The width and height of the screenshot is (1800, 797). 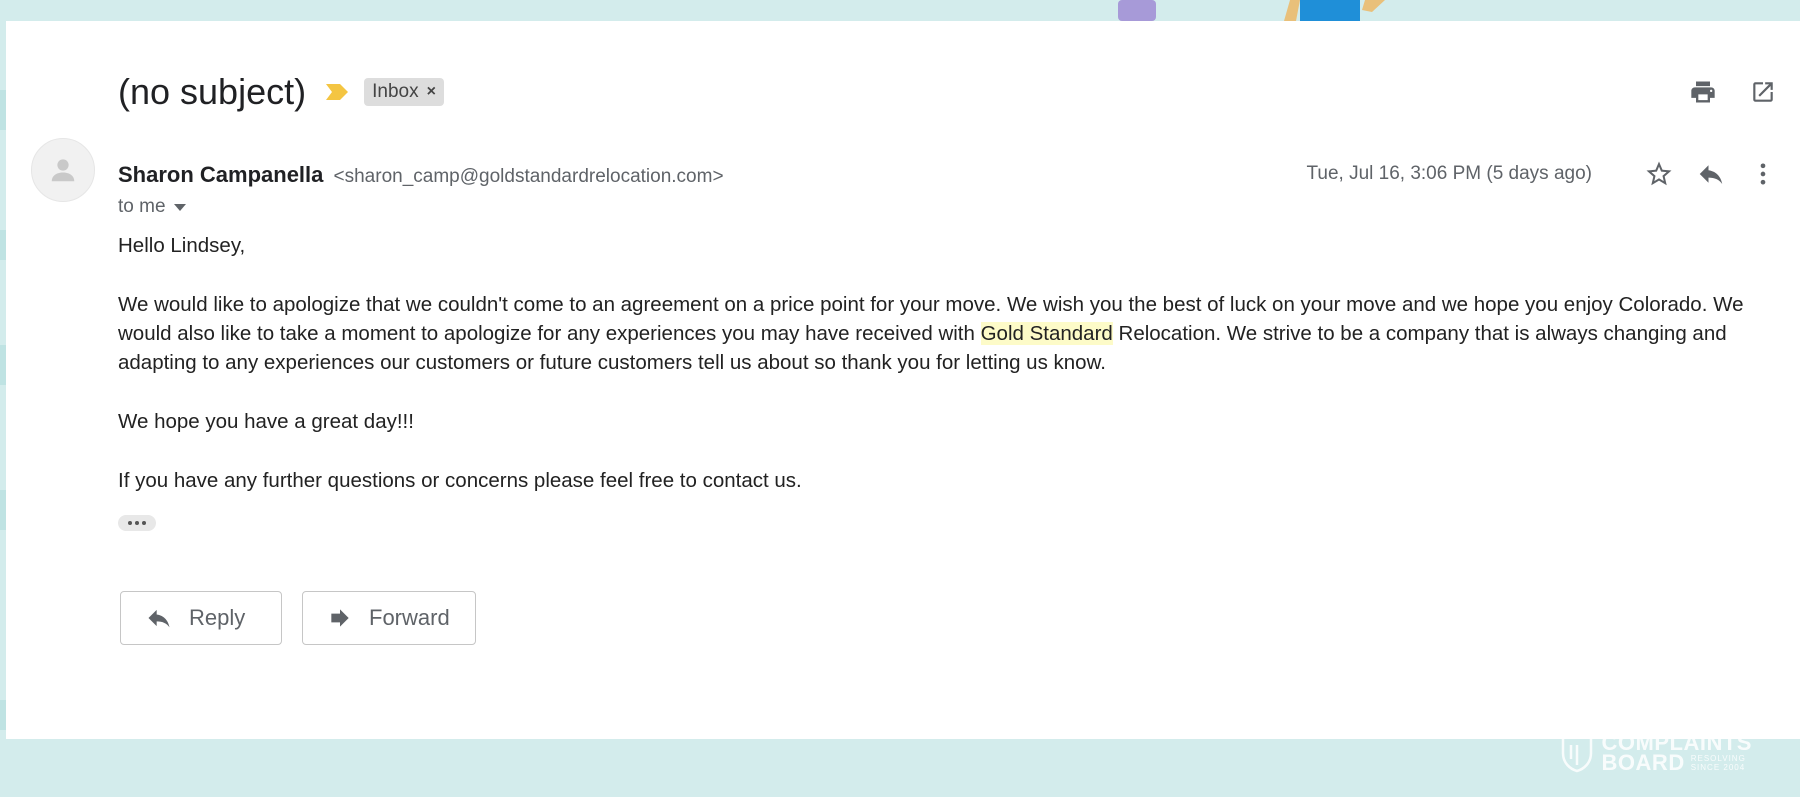 I want to click on complaints-board-watermark: COMPLAINTS BOARD RESOLVING SINCE 2004, so click(x=1656, y=753).